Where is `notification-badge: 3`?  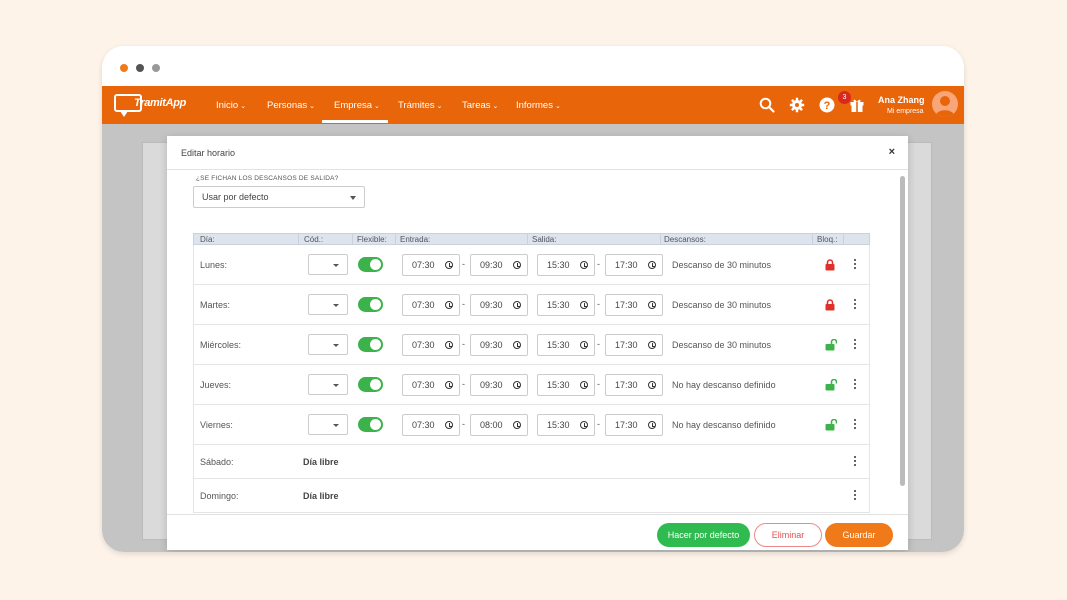
notification-badge: 3 is located at coordinates (844, 97).